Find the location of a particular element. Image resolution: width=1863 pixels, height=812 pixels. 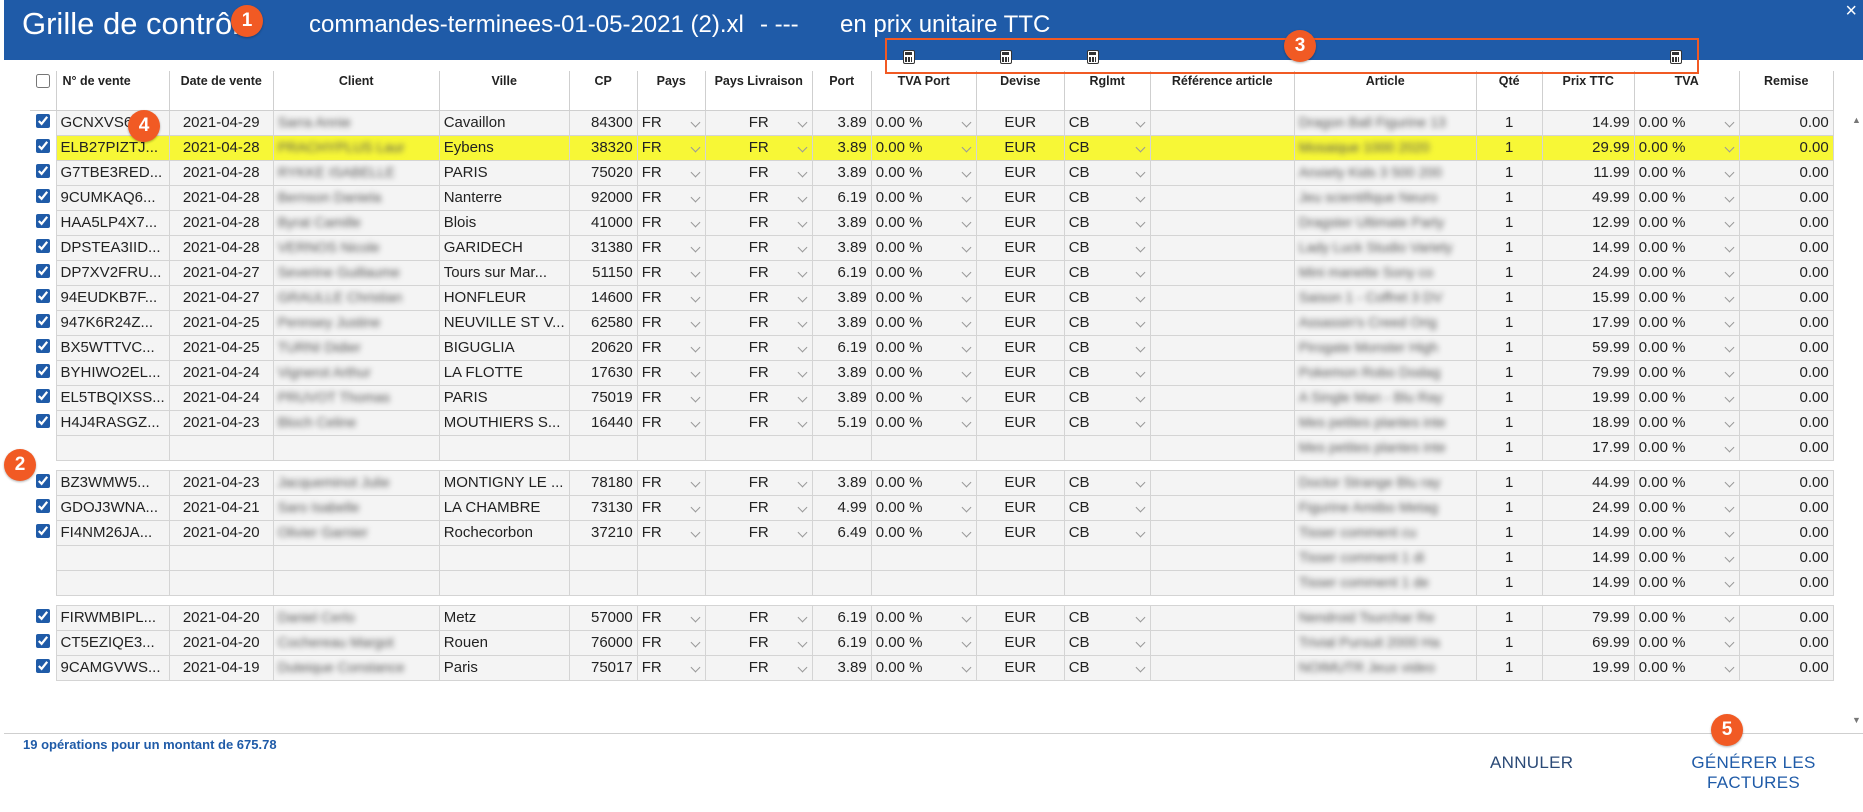

calculator-icon is located at coordinates (1093, 57).